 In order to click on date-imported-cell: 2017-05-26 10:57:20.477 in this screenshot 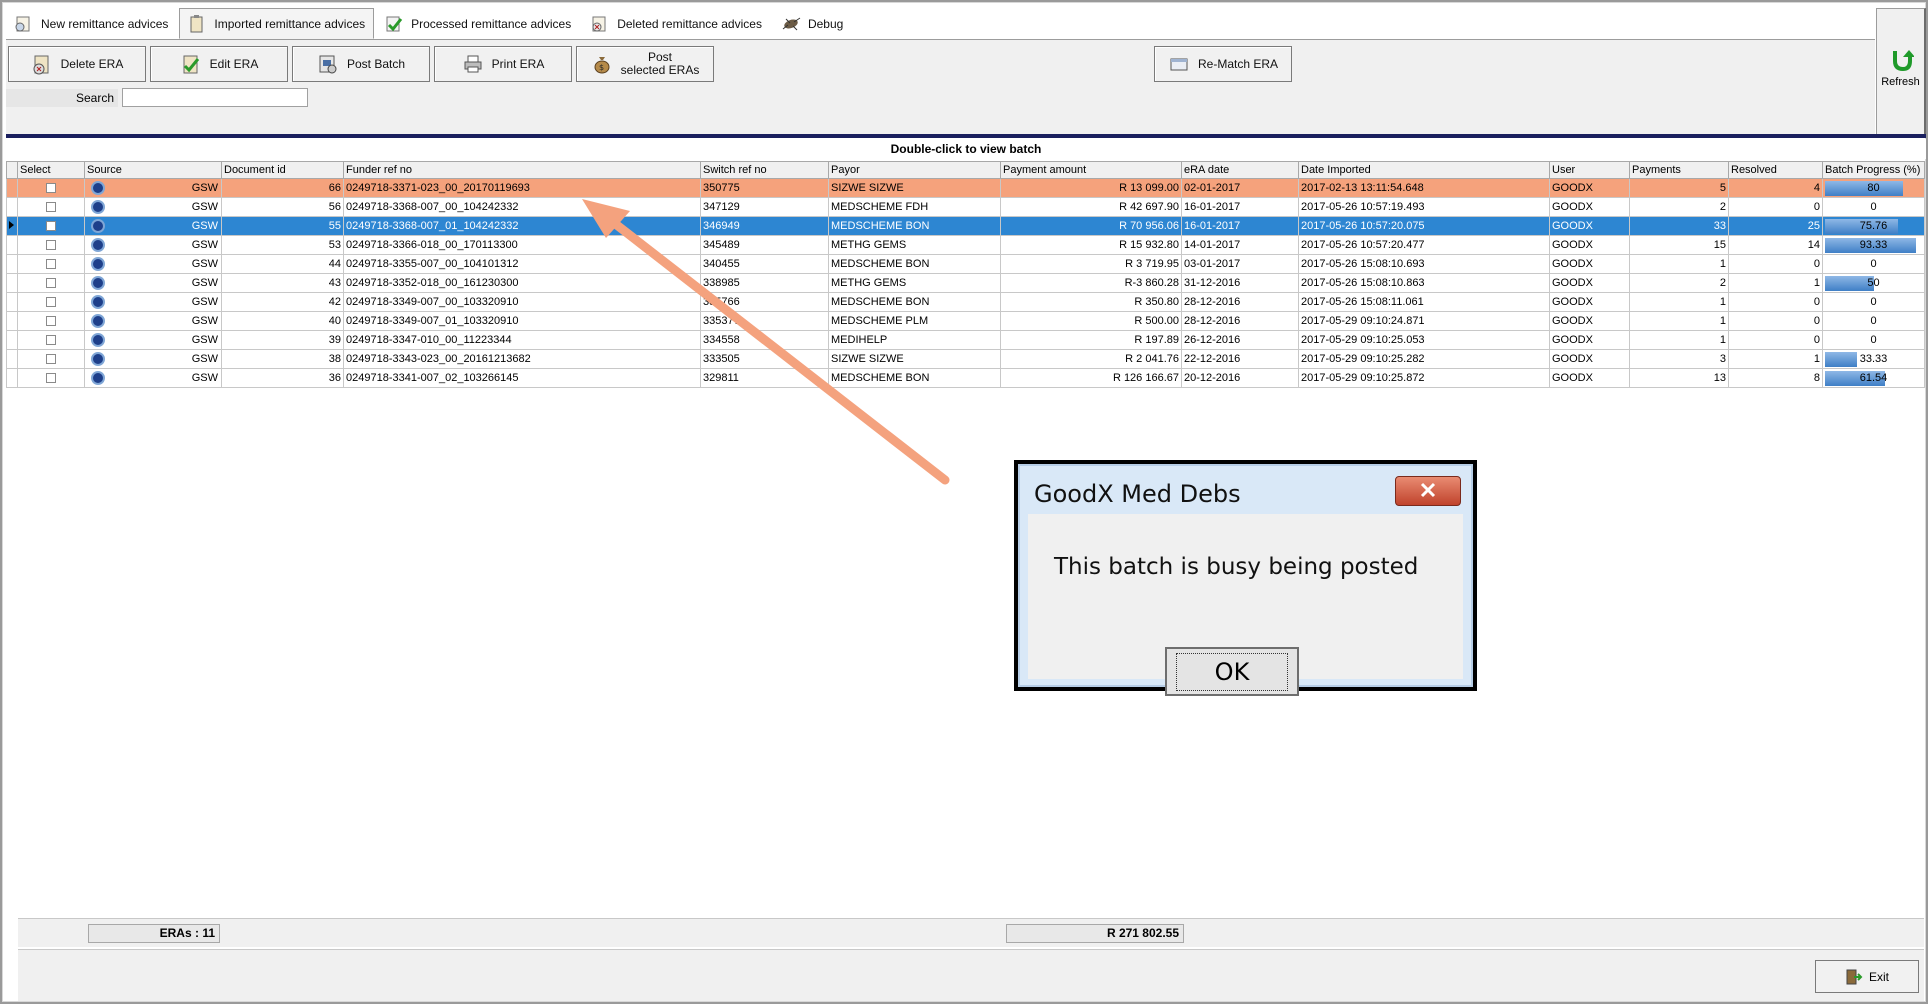, I will do `click(1424, 245)`.